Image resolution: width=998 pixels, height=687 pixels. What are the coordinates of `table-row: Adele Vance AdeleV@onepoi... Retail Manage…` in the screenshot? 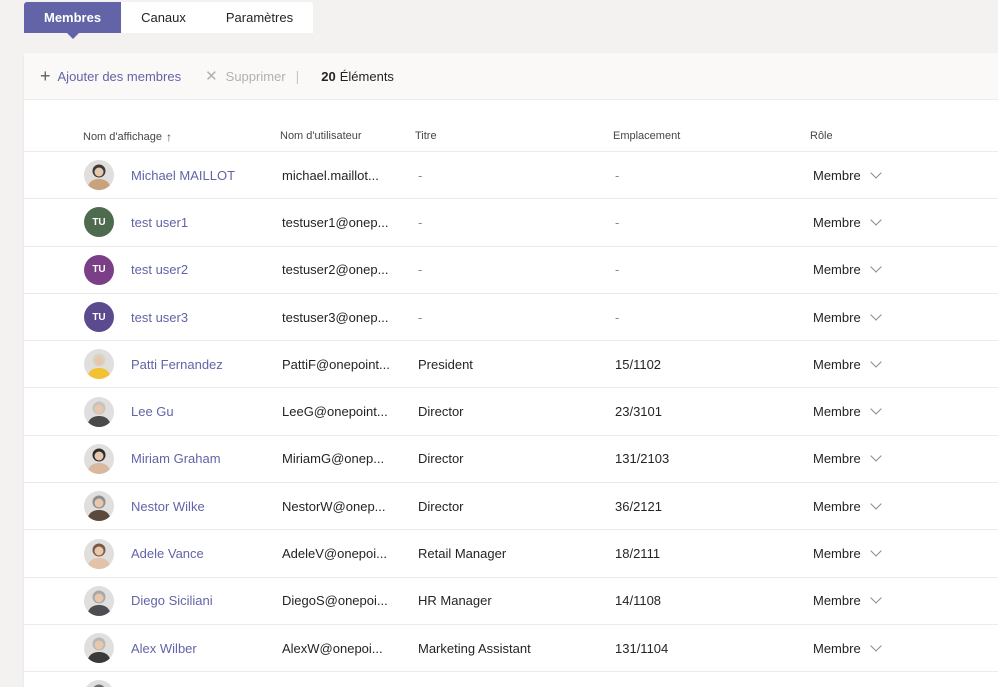 It's located at (511, 554).